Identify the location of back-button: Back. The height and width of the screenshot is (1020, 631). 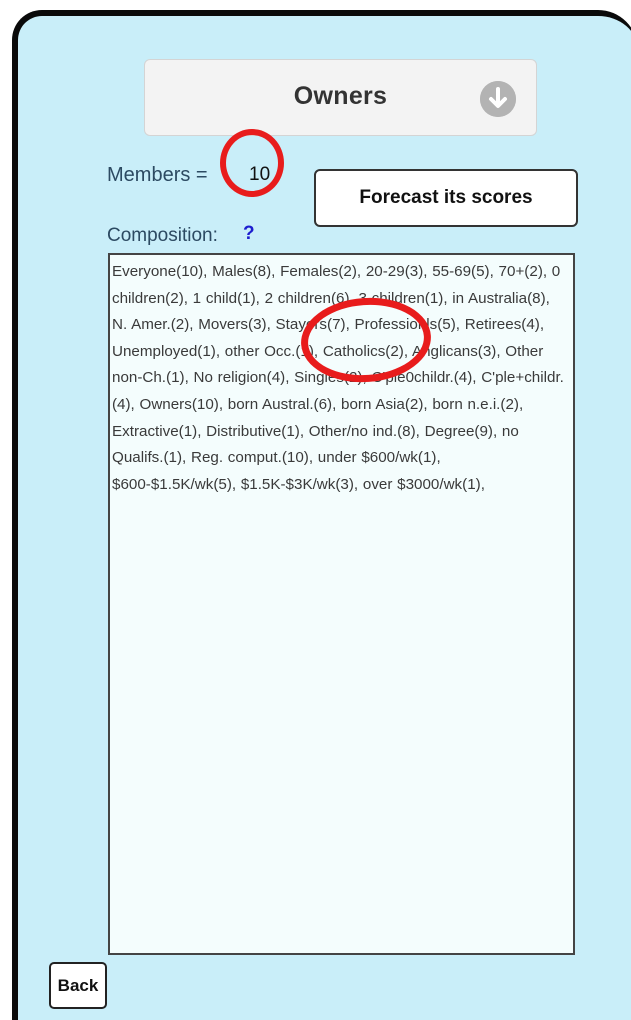
(78, 985).